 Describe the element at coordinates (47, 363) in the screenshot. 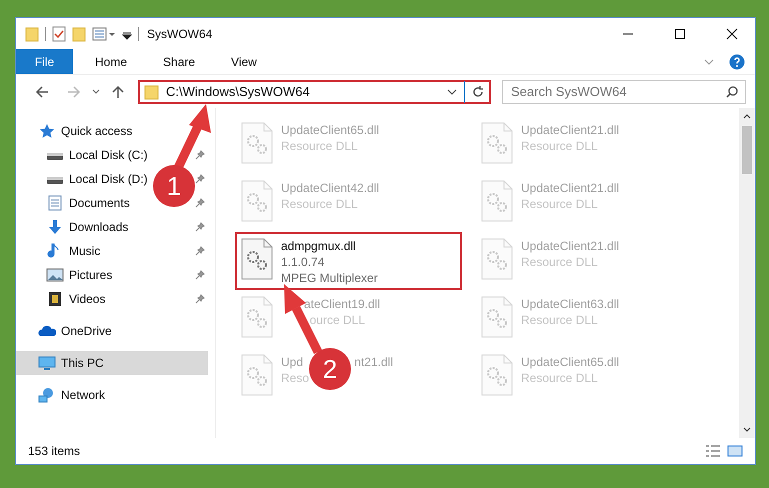

I see `monitor-icon` at that location.